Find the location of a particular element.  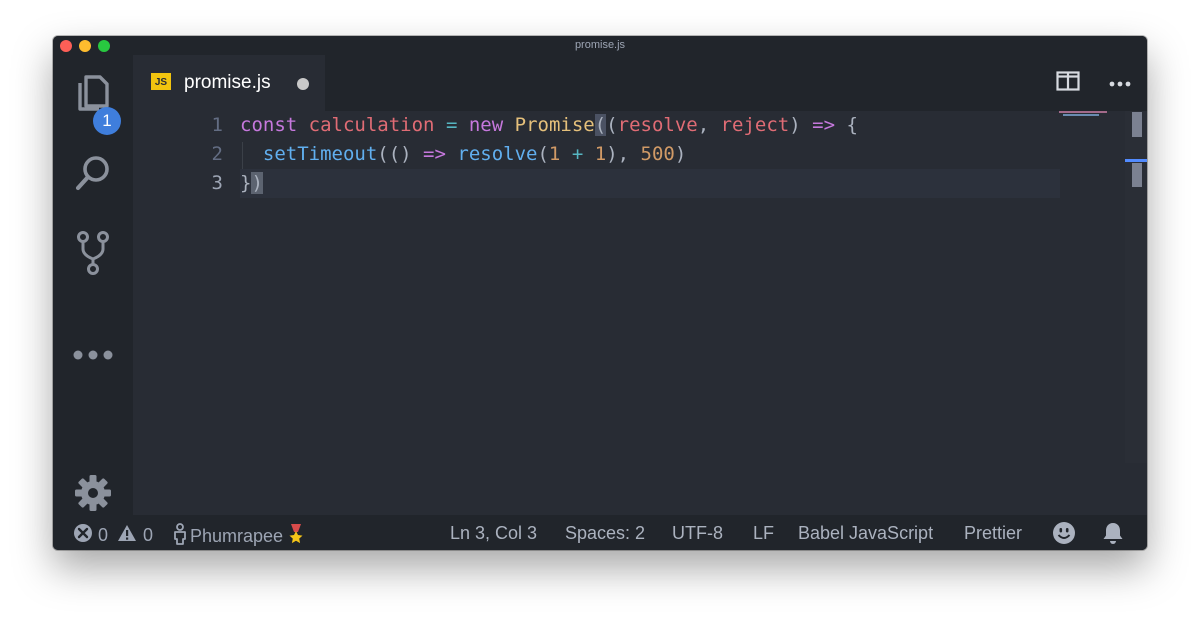

bell-icon is located at coordinates (1113, 535).